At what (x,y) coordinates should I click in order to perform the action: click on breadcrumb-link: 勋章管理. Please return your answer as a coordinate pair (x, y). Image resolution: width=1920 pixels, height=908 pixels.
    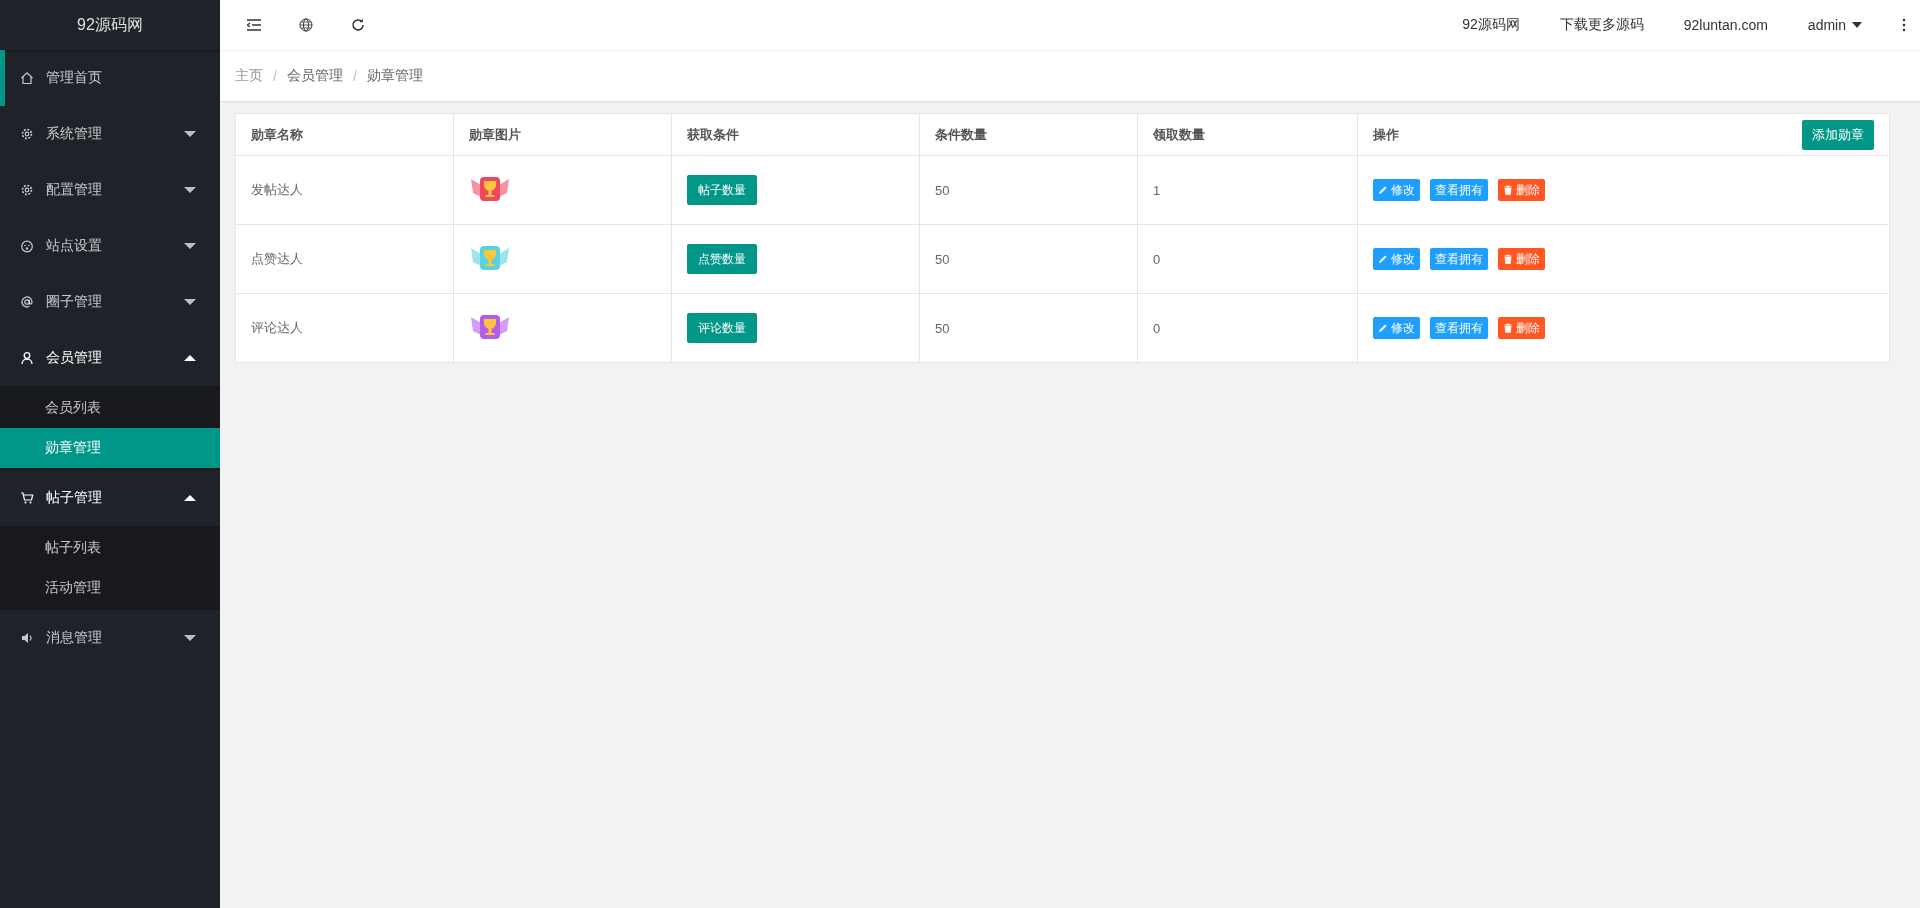
    Looking at the image, I should click on (394, 76).